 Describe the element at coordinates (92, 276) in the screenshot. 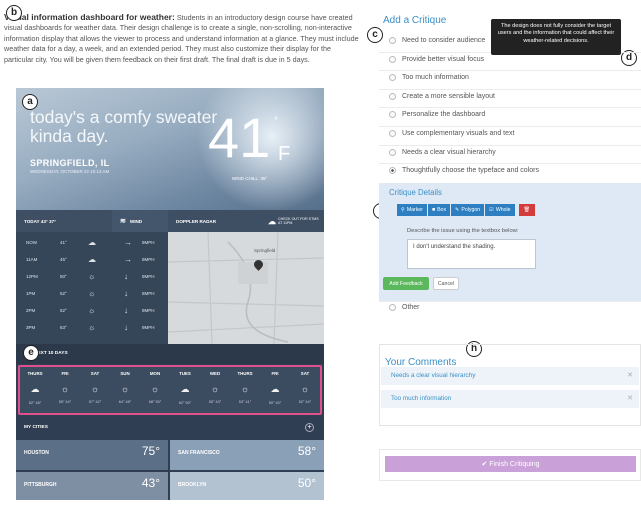

I see `hourly-row: 12PM 50° ☼ ↓ 9MPH` at that location.